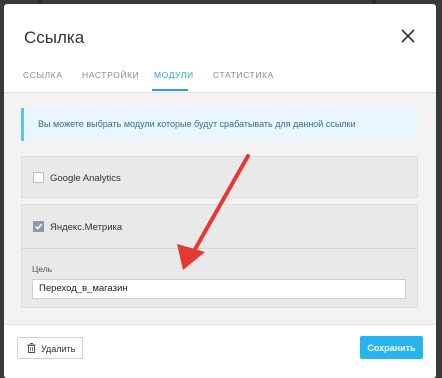  I want to click on yandex-metrika-checkbox, so click(38, 226).